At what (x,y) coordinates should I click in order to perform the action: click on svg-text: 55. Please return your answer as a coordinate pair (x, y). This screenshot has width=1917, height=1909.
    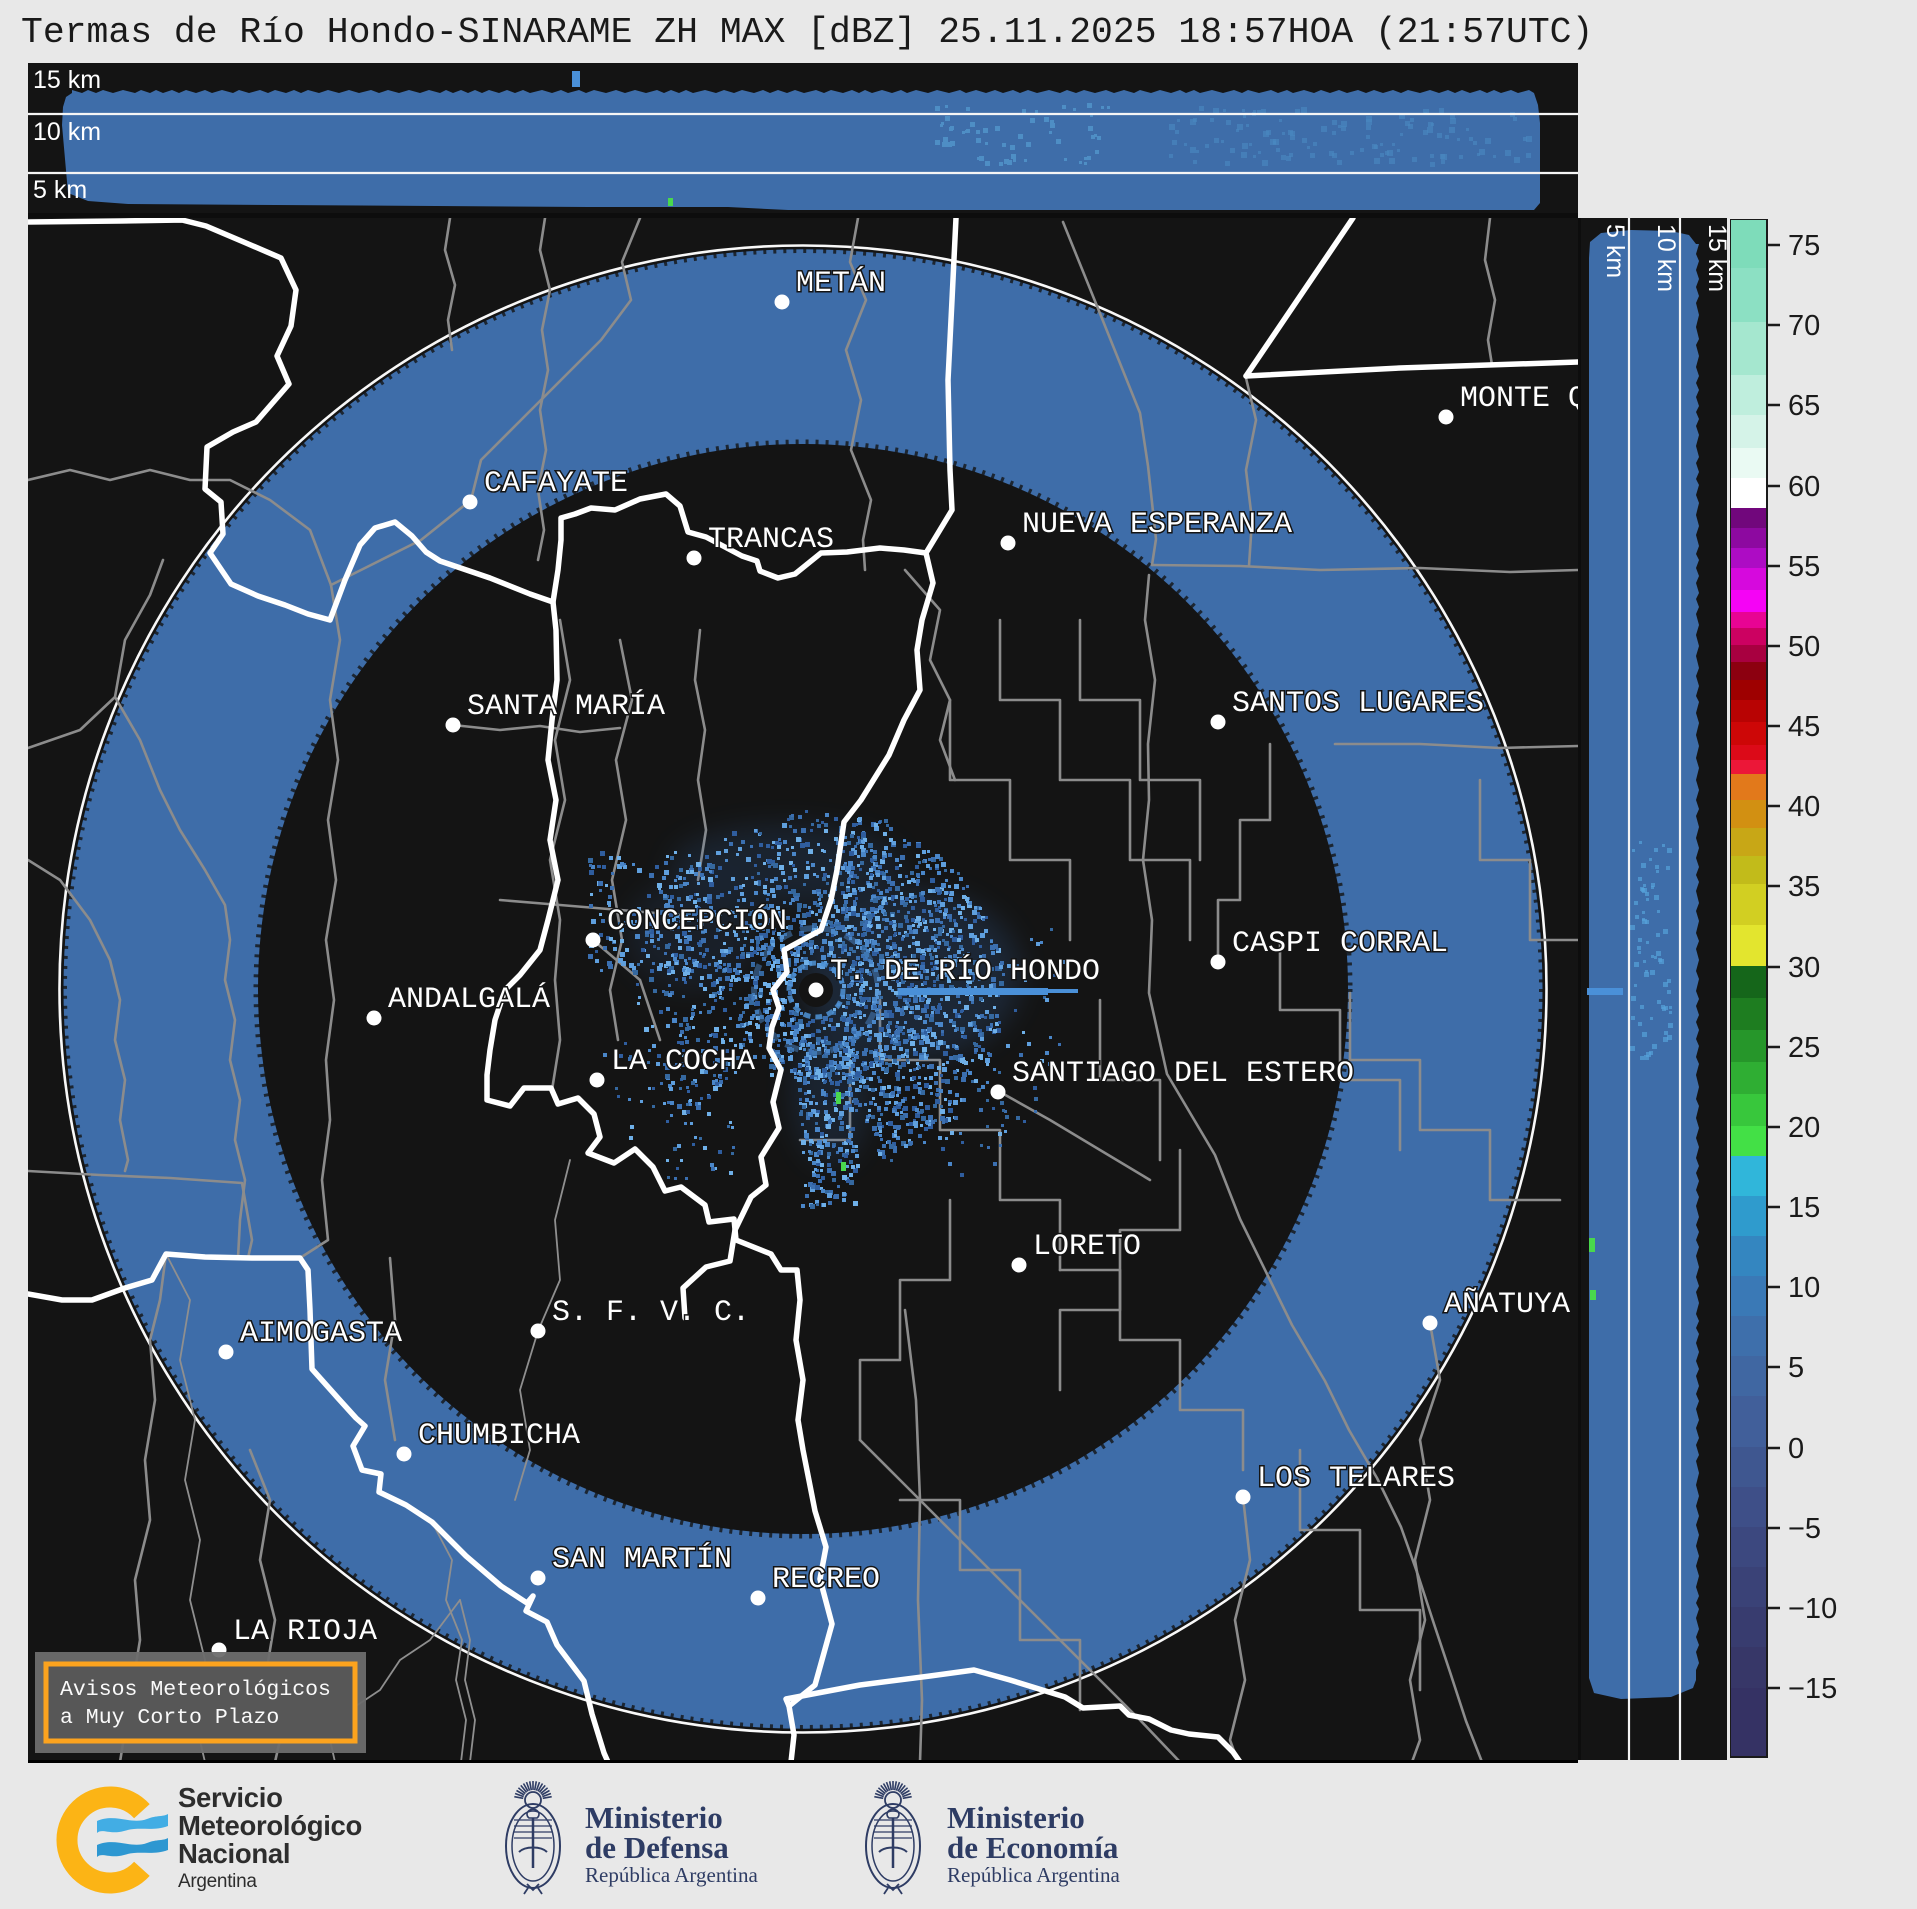
    Looking at the image, I should click on (1804, 567).